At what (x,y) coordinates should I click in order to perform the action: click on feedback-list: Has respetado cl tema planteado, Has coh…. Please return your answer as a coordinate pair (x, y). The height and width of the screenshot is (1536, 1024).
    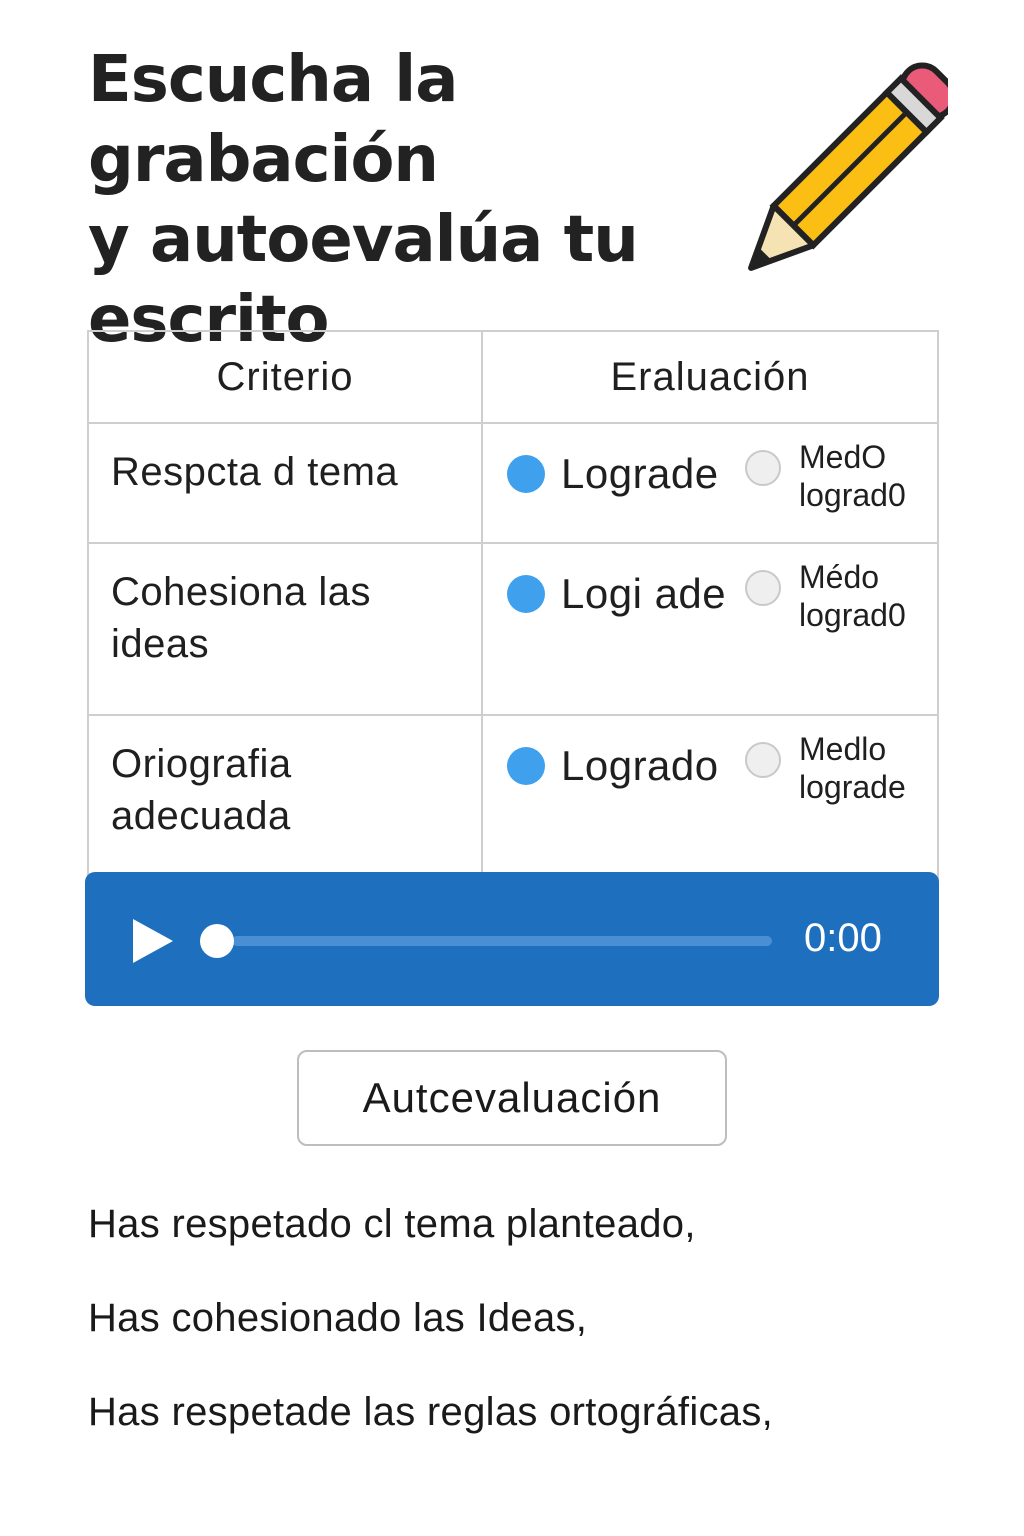
    Looking at the image, I should click on (430, 1341).